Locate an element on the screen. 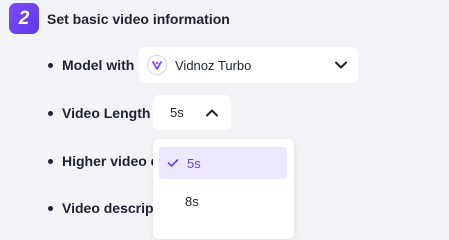 The width and height of the screenshot is (449, 240). model-select: Vidnoz Turbo is located at coordinates (248, 65).